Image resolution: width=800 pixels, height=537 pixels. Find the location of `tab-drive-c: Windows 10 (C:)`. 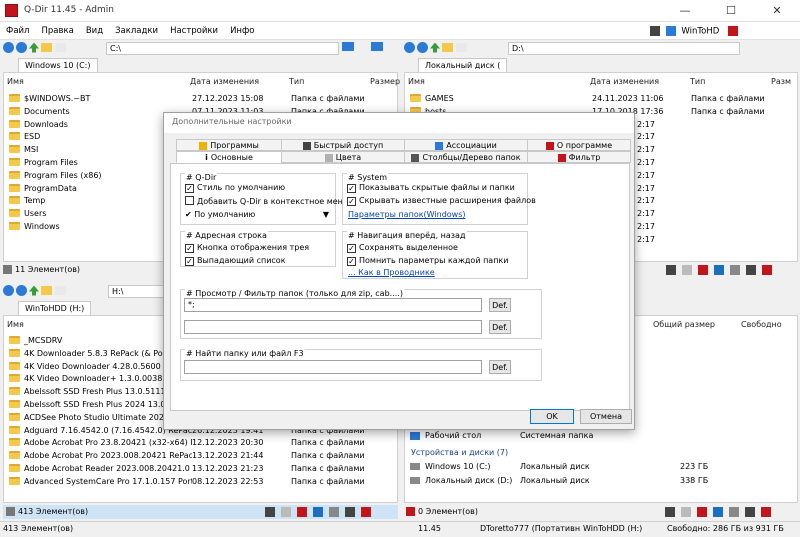

tab-drive-c: Windows 10 (C:) is located at coordinates (58, 65).